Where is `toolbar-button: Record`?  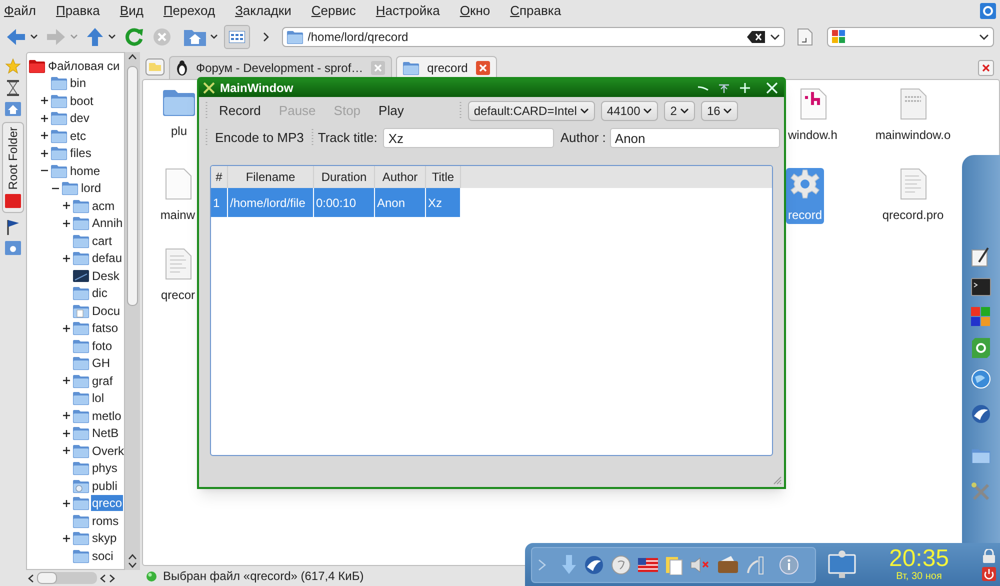 toolbar-button: Record is located at coordinates (240, 111).